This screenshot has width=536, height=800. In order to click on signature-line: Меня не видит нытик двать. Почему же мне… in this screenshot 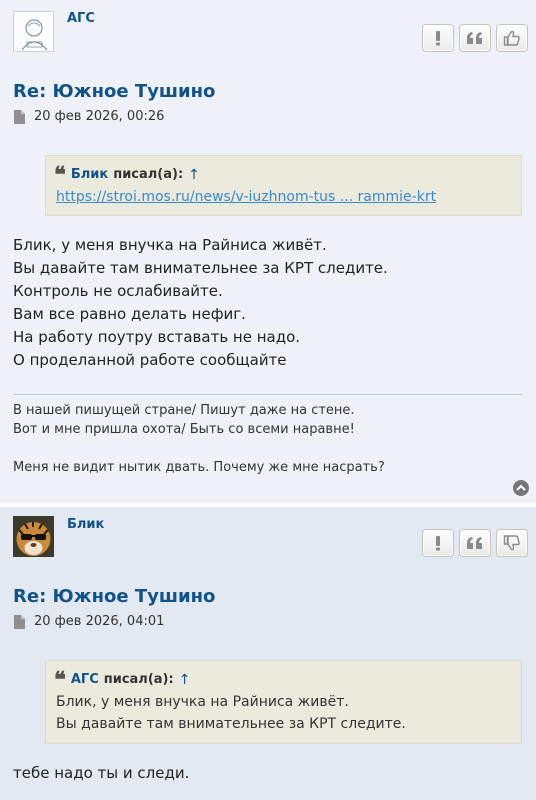, I will do `click(199, 467)`.